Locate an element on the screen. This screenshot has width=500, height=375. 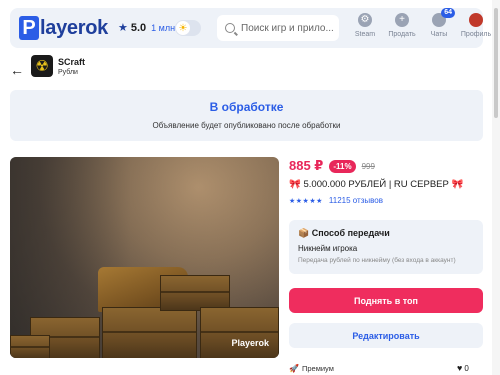
box-icon: 📦 is located at coordinates (304, 233).